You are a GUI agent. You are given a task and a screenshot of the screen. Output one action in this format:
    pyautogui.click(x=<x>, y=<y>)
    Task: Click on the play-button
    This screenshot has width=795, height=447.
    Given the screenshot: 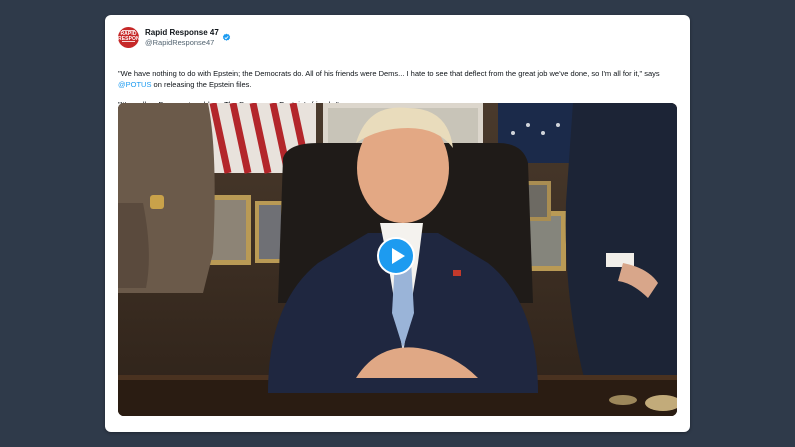 What is the action you would take?
    pyautogui.click(x=396, y=256)
    